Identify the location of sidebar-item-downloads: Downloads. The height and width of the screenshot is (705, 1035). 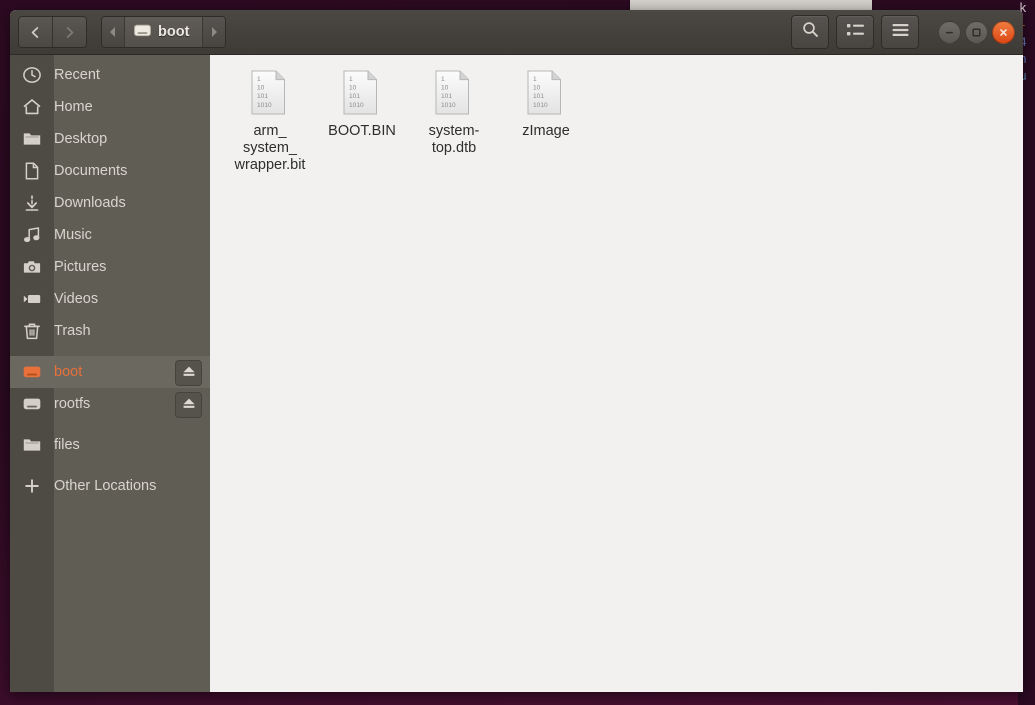
(110, 203).